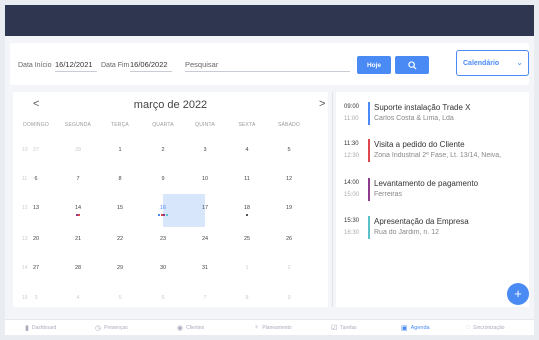  I want to click on calendar-day: 15, so click(120, 208).